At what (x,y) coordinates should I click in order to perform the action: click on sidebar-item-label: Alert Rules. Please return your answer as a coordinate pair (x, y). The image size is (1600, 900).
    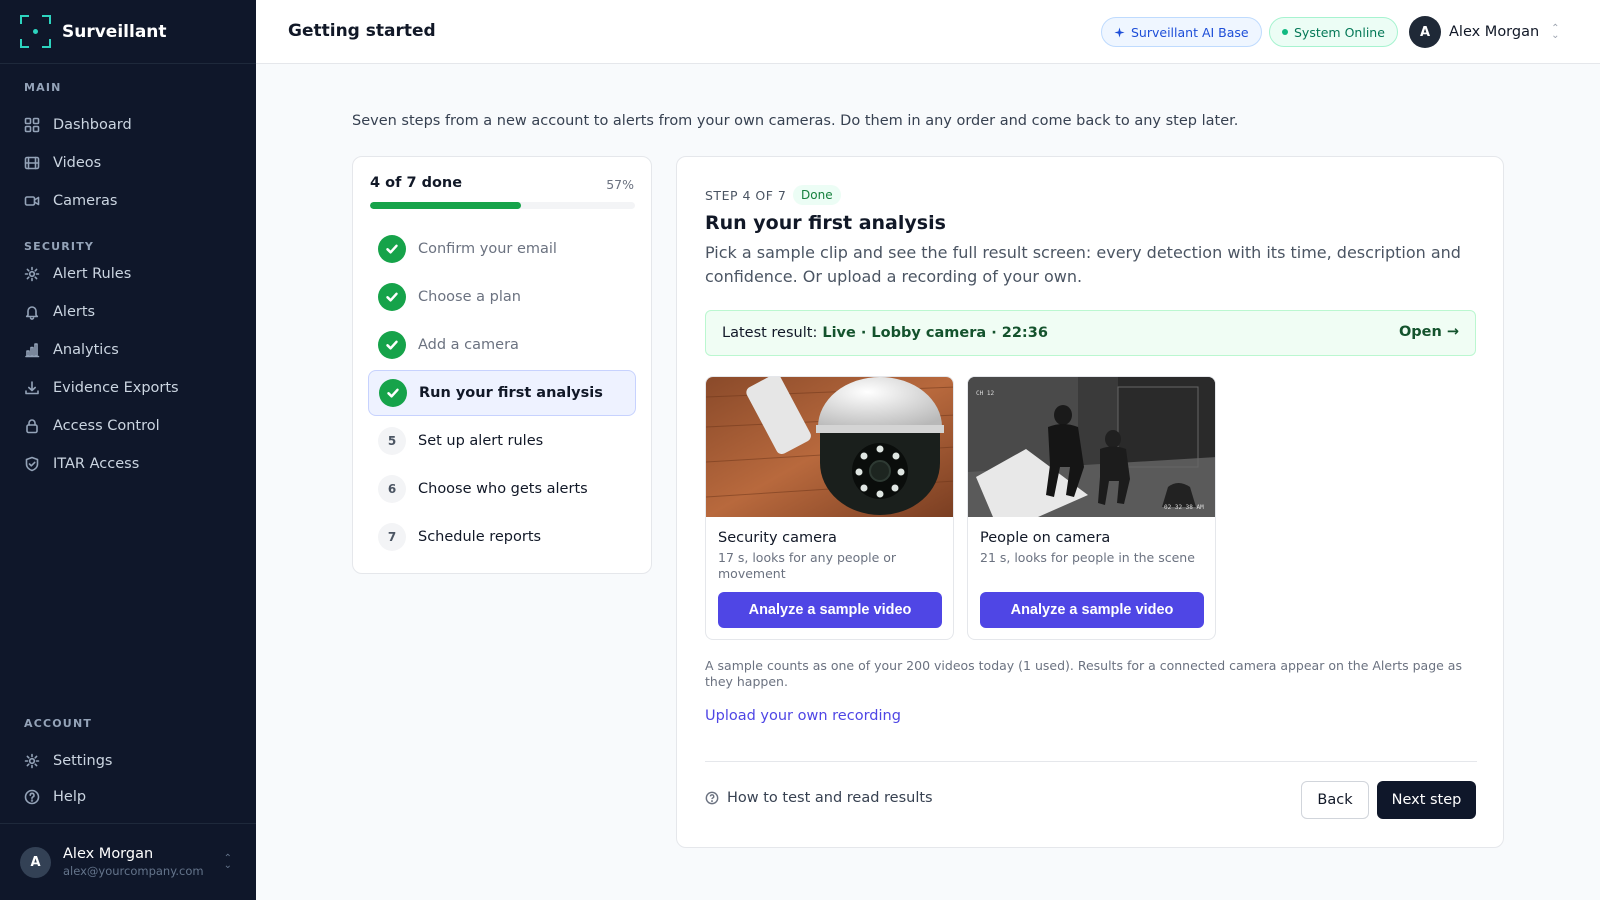
    Looking at the image, I should click on (92, 274).